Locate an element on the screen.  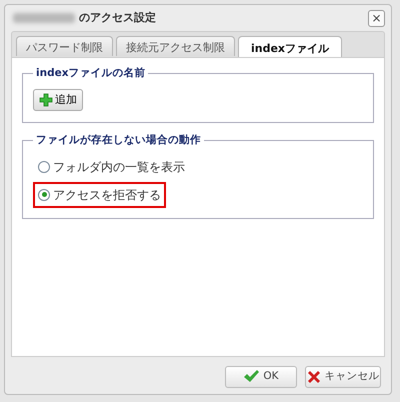
radio-option: フォルダ内の一覧を表示 is located at coordinates (111, 167).